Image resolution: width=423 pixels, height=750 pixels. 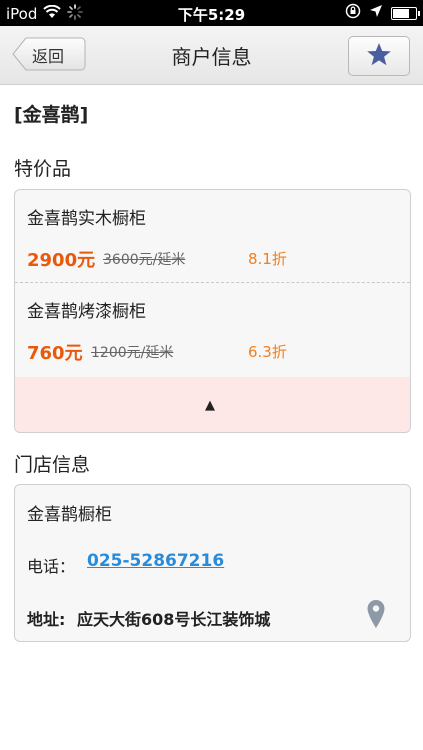 I want to click on address-label: 地址:, so click(x=46, y=619).